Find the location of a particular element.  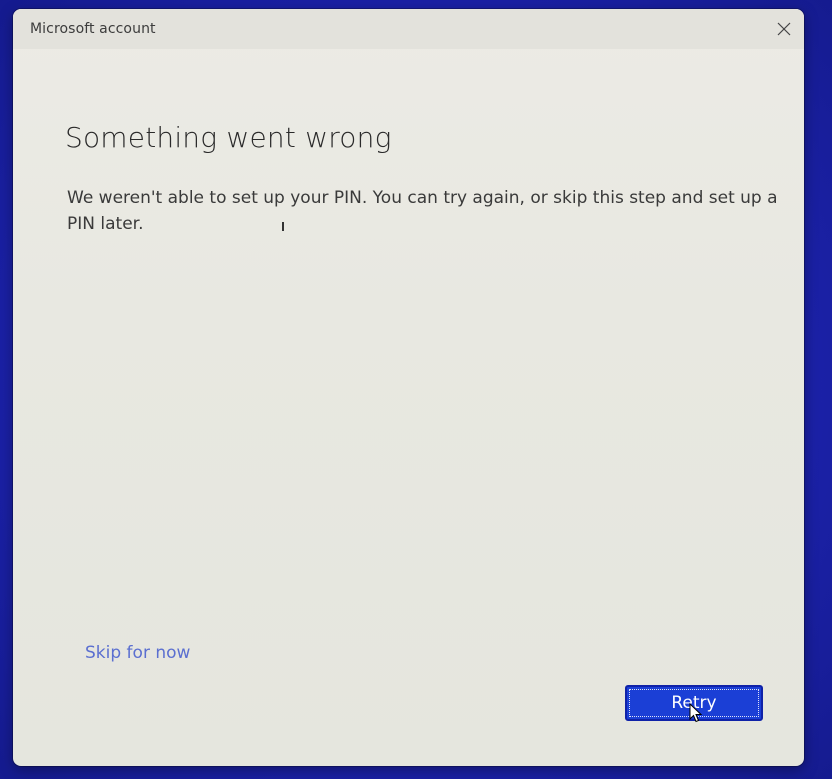

retry-button: Retry is located at coordinates (694, 703).